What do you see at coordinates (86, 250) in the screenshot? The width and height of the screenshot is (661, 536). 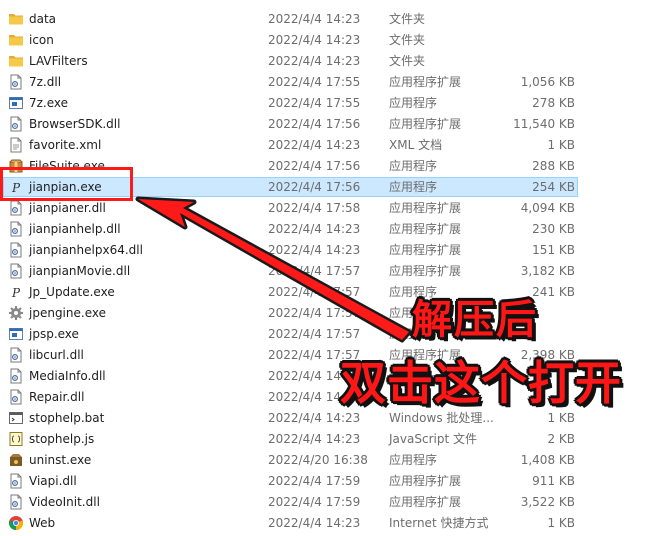 I see `file-name: jianpianhelpx64.dll` at bounding box center [86, 250].